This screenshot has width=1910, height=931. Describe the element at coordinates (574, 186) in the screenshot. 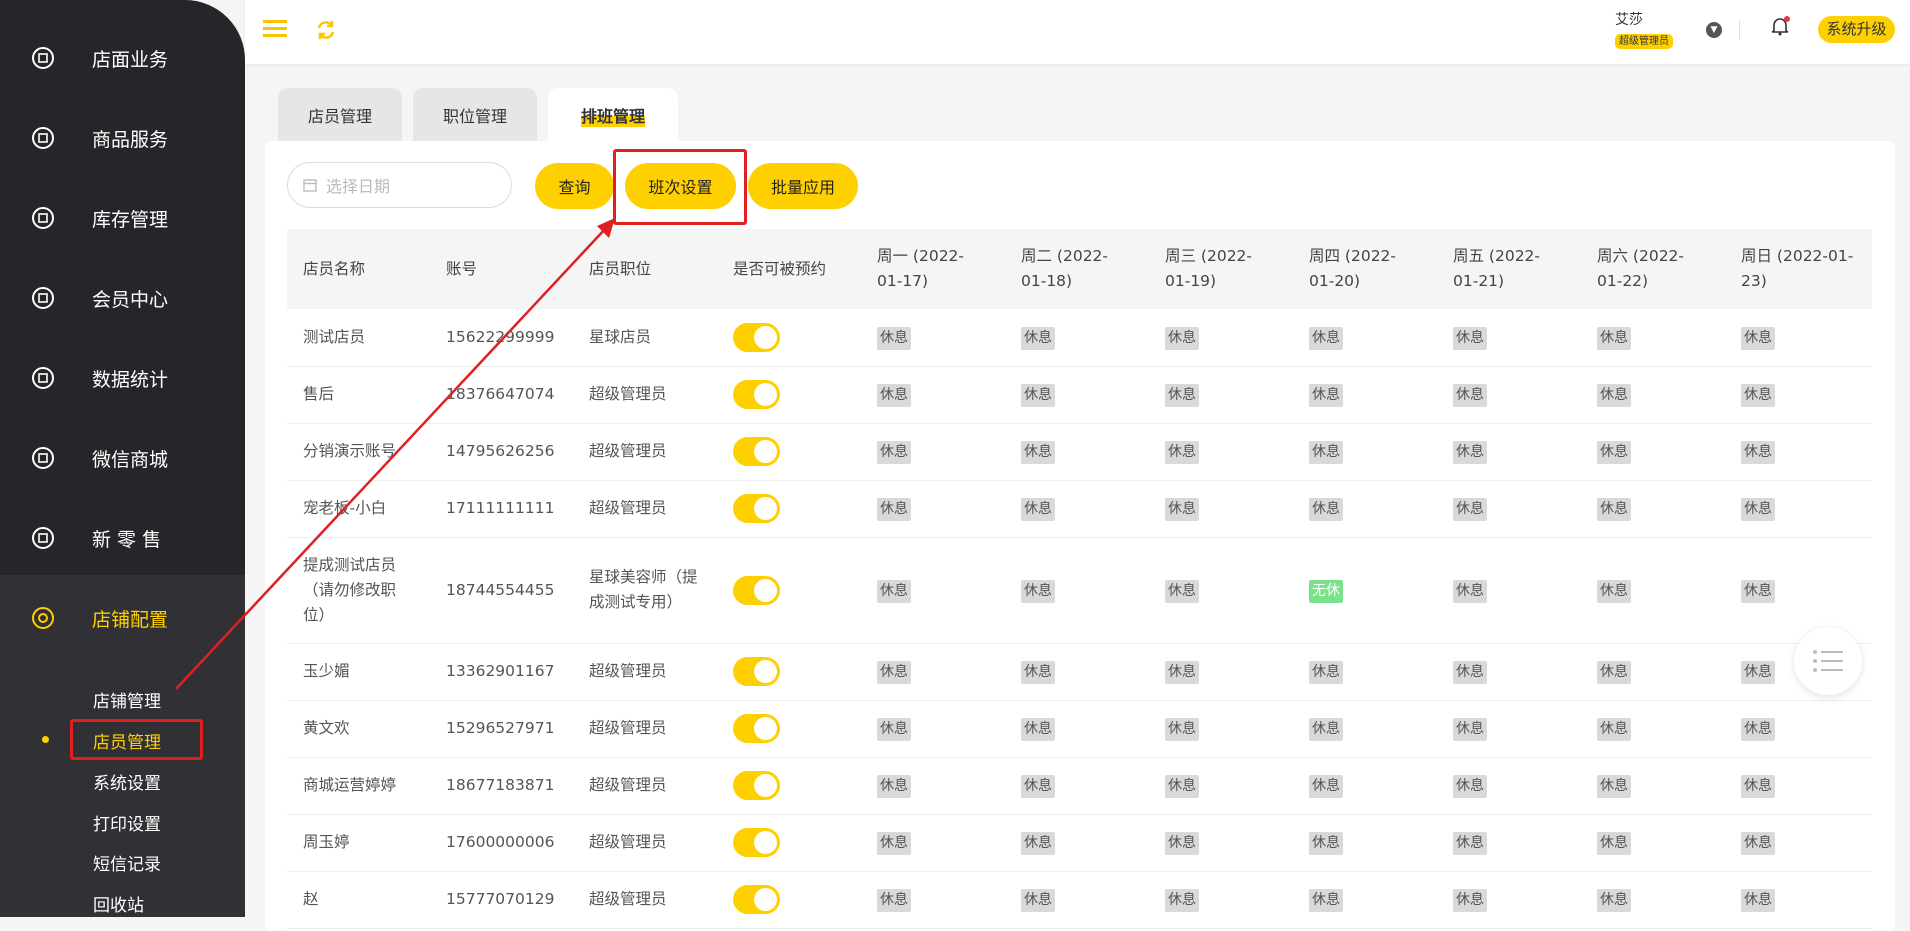

I see `query-button: 查询` at that location.